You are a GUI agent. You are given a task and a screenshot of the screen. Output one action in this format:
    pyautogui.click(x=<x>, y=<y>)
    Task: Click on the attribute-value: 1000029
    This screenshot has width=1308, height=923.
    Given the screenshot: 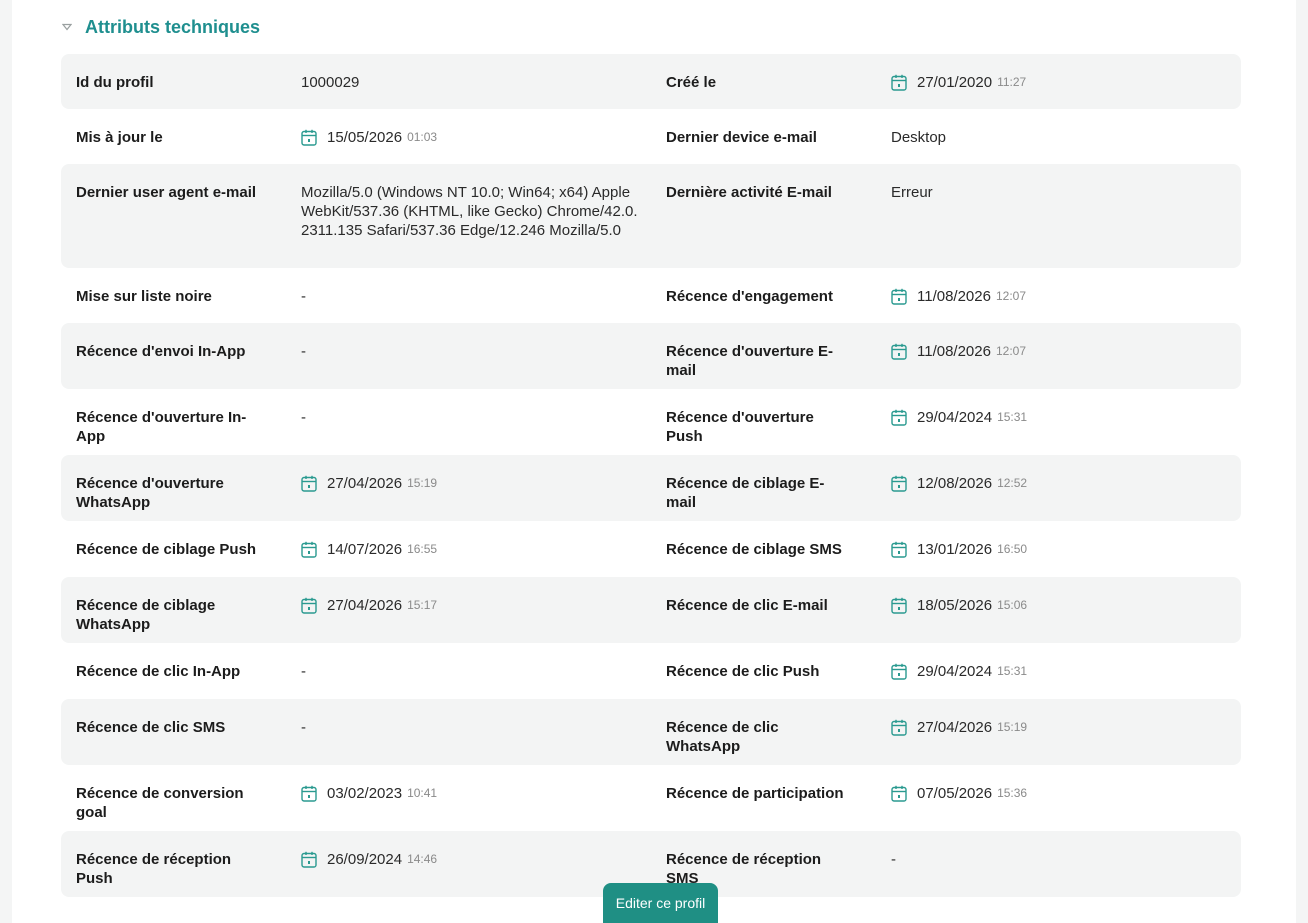 What is the action you would take?
    pyautogui.click(x=330, y=82)
    